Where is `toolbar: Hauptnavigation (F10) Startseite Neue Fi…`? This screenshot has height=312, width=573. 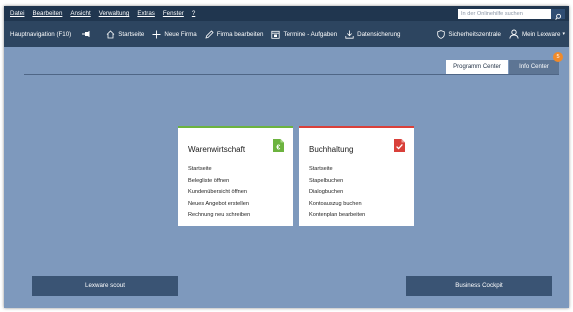 toolbar: Hauptnavigation (F10) Startseite Neue Fi… is located at coordinates (286, 34).